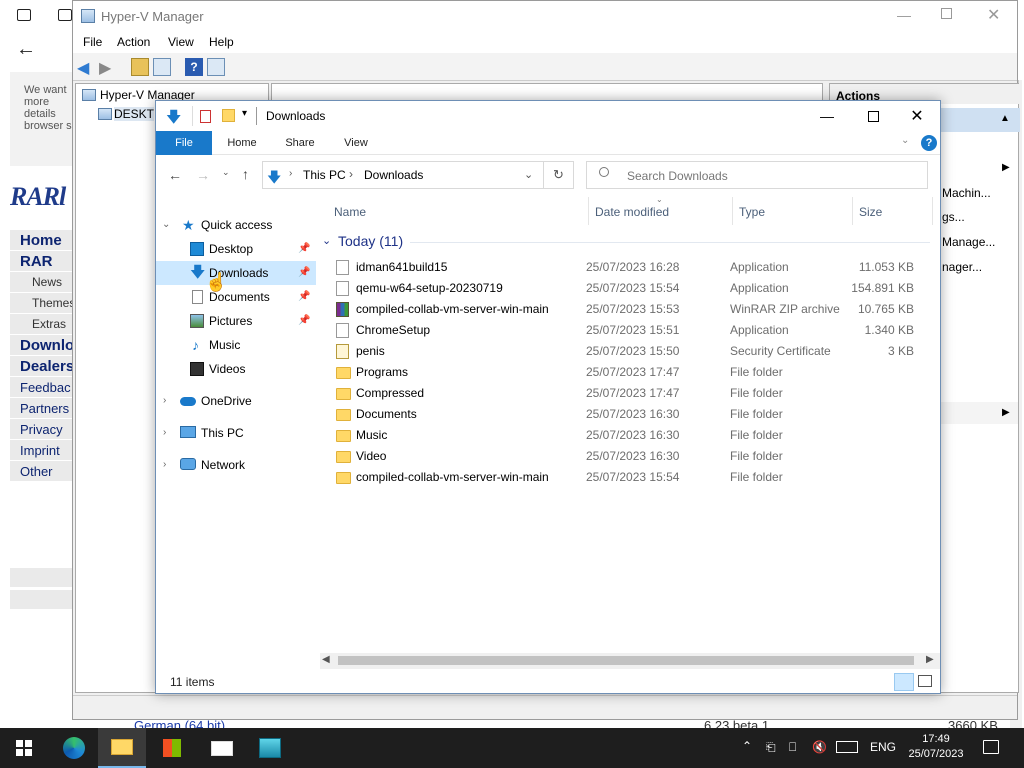 The width and height of the screenshot is (1024, 768). What do you see at coordinates (819, 747) in the screenshot?
I see `volume-muted-icon: 🔇` at bounding box center [819, 747].